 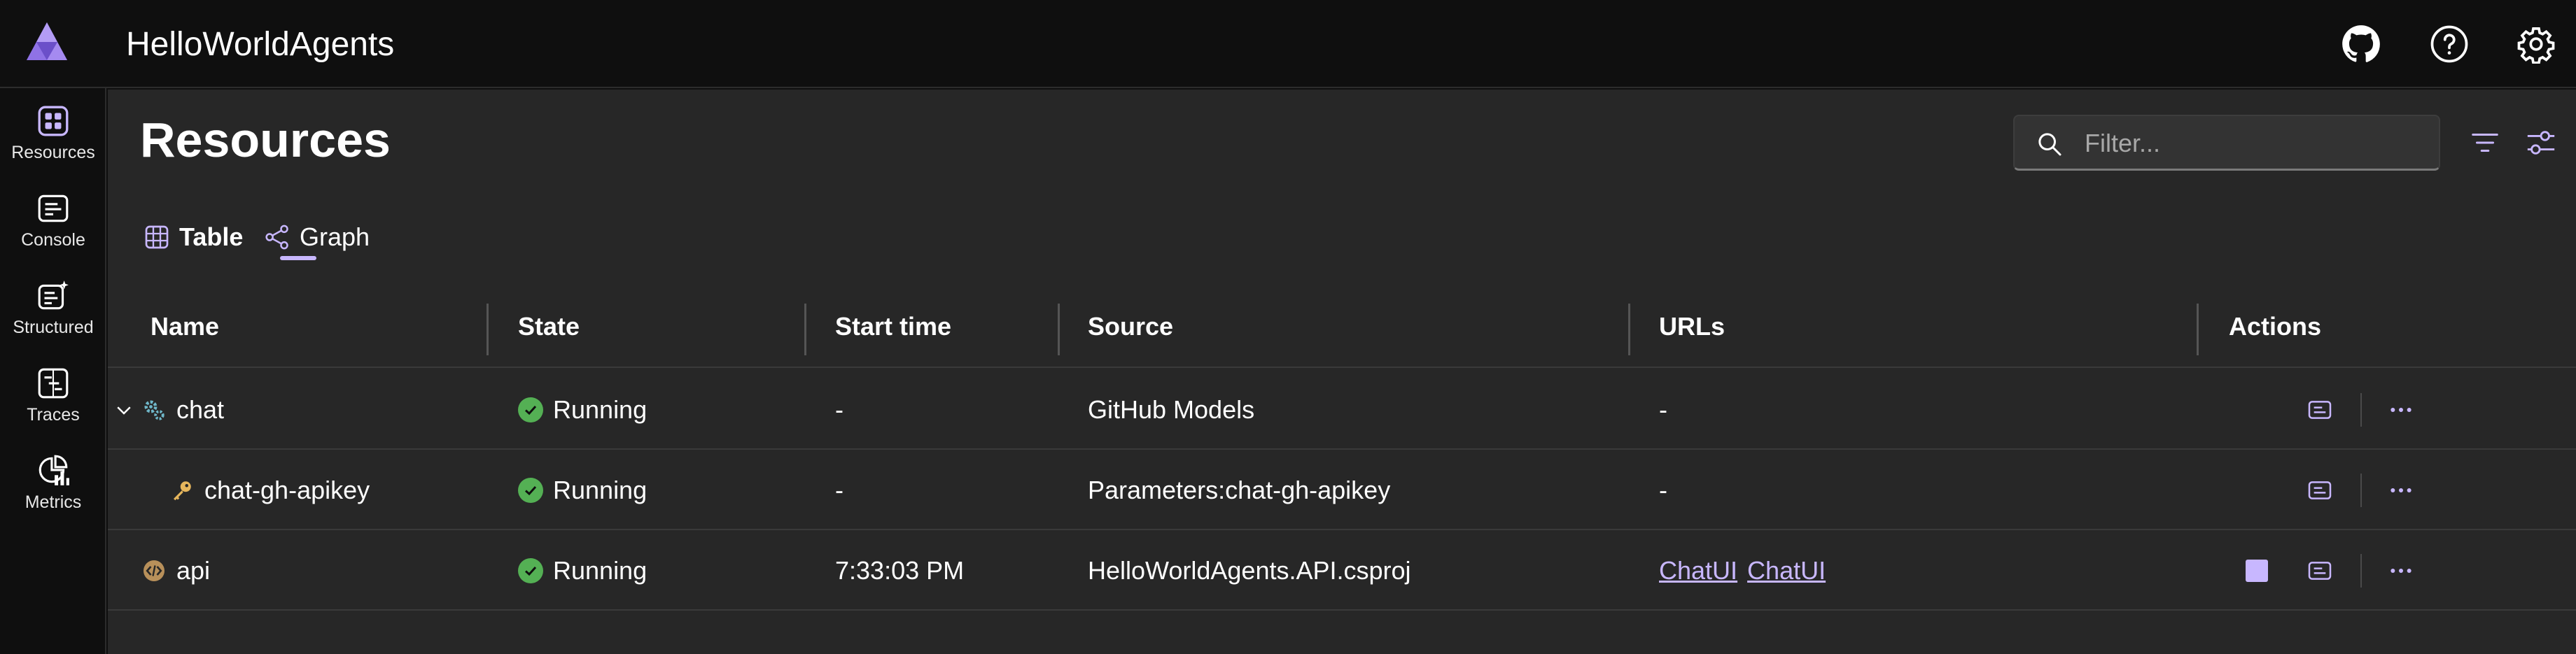 What do you see at coordinates (53, 240) in the screenshot?
I see `nav-label-console: Console` at bounding box center [53, 240].